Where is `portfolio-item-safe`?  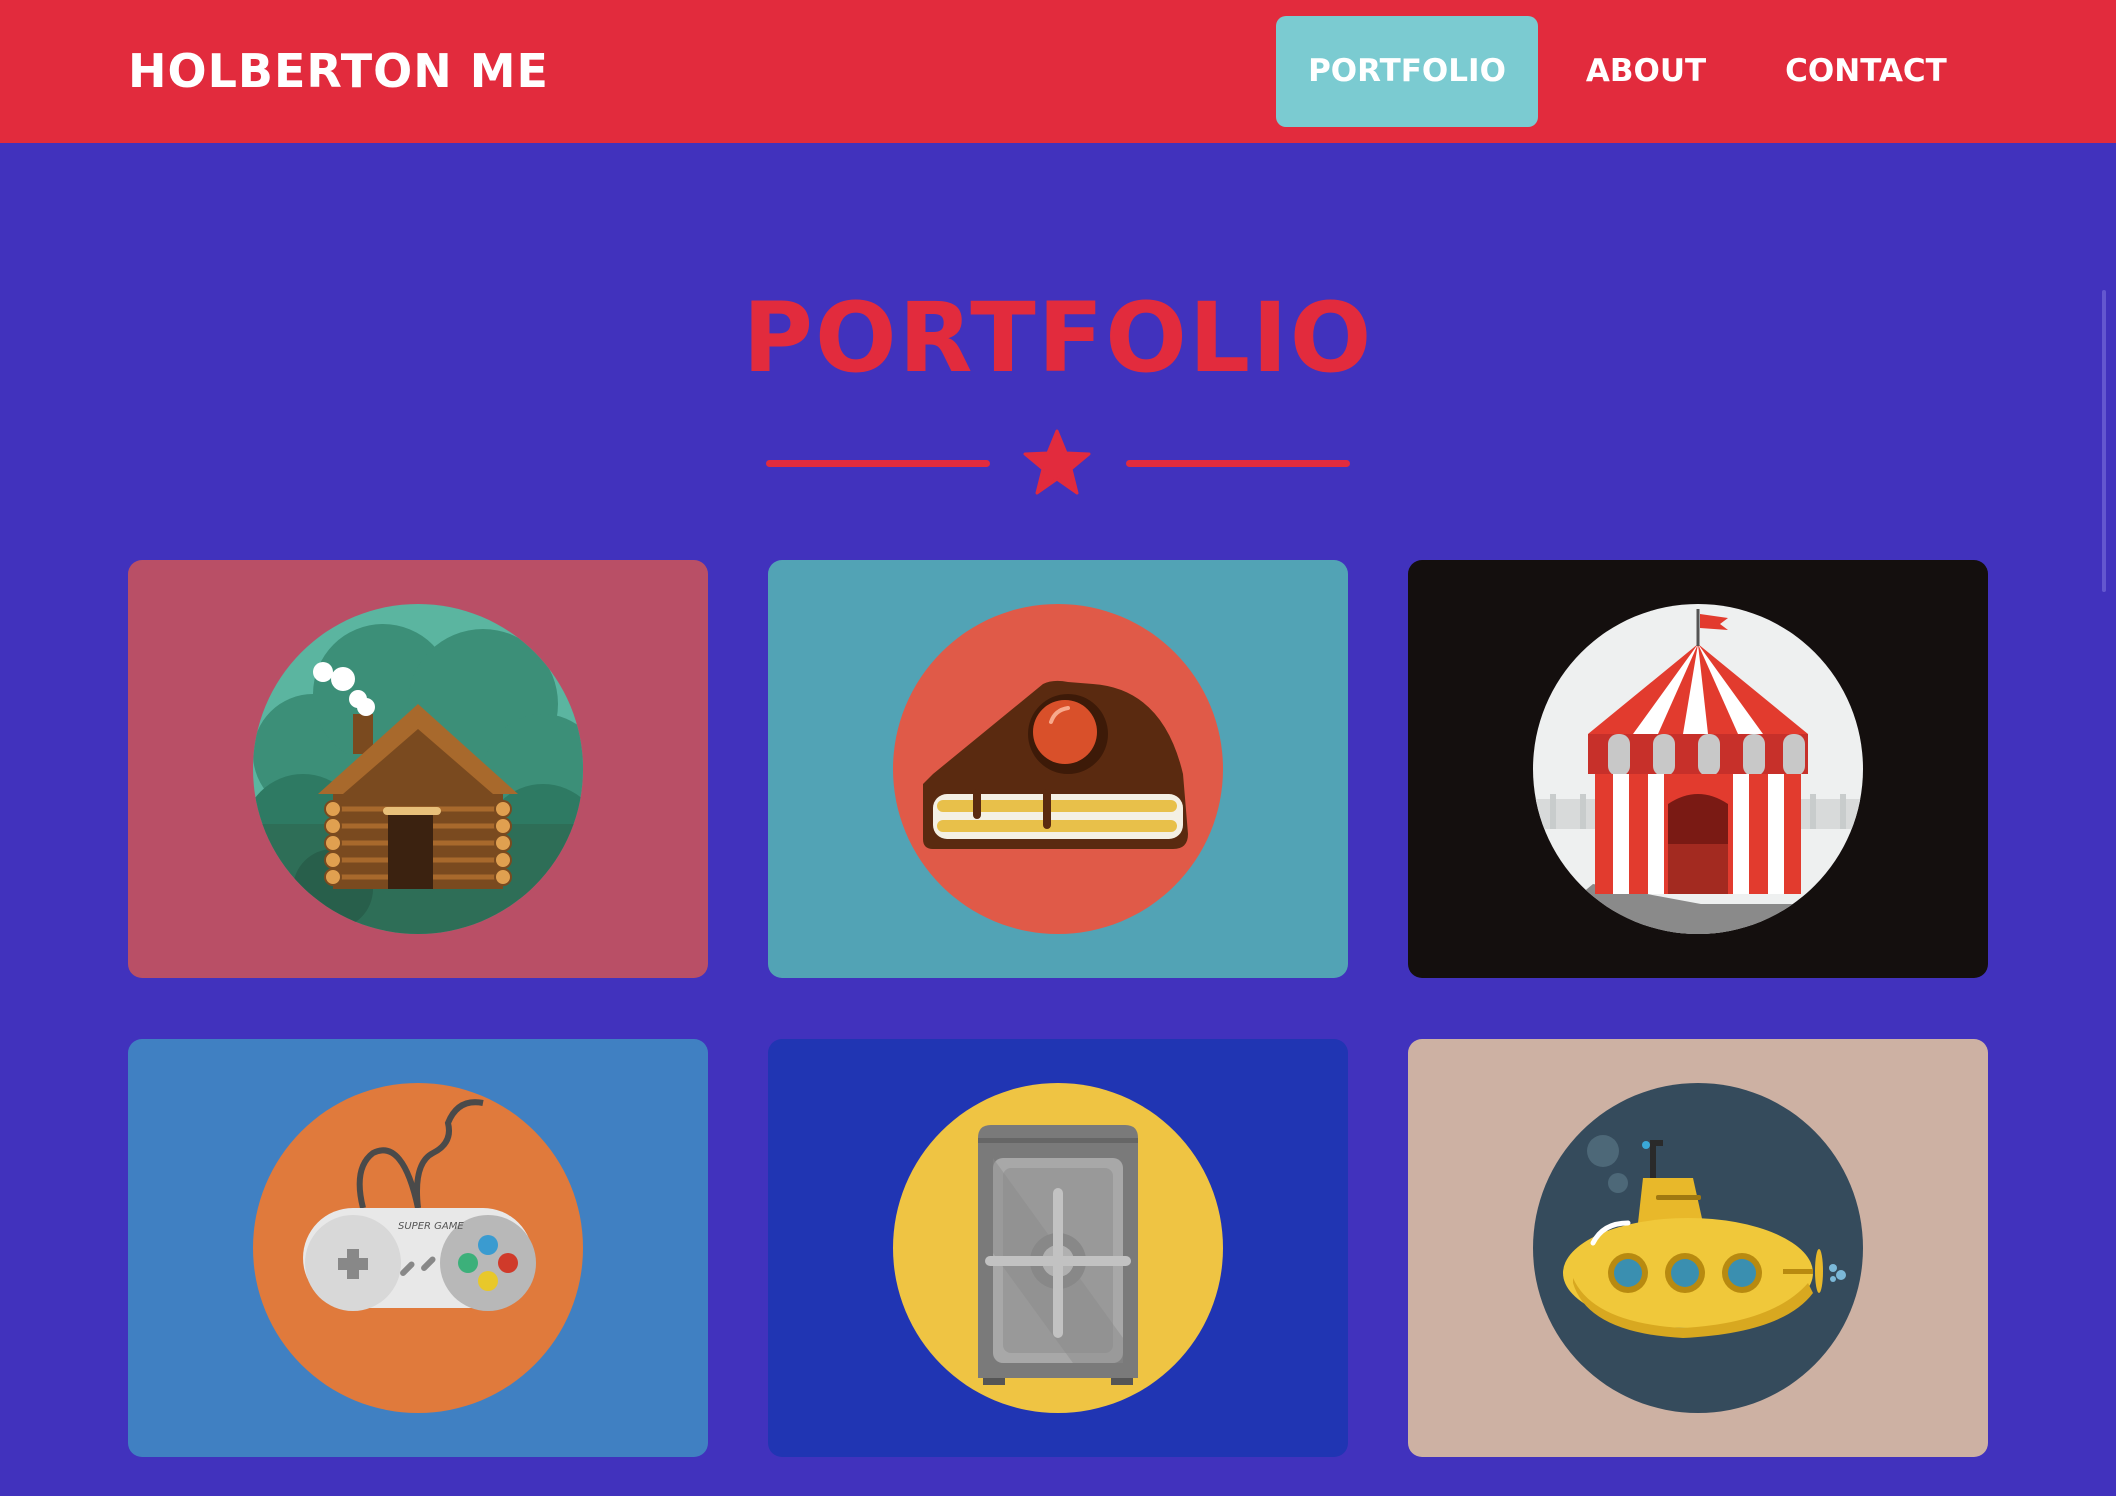 portfolio-item-safe is located at coordinates (1058, 1248).